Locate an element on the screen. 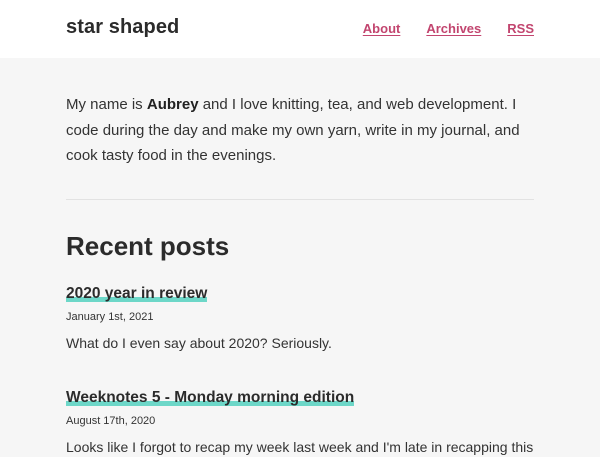  divider is located at coordinates (300, 199).